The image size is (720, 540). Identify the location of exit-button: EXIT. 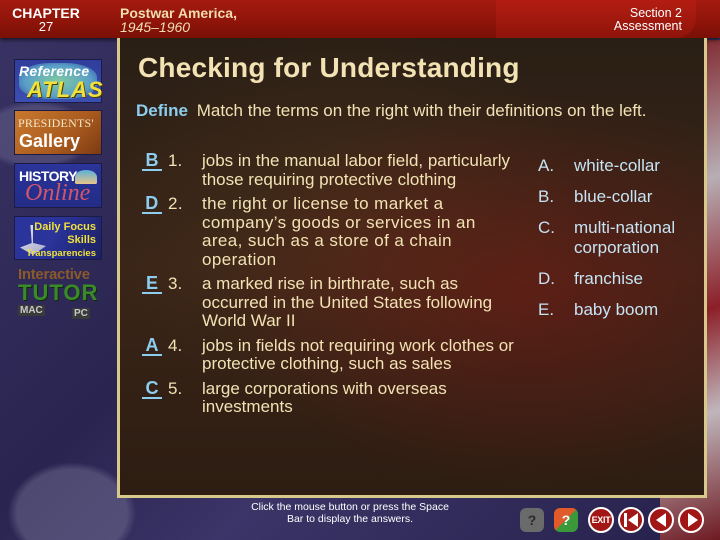
(601, 520).